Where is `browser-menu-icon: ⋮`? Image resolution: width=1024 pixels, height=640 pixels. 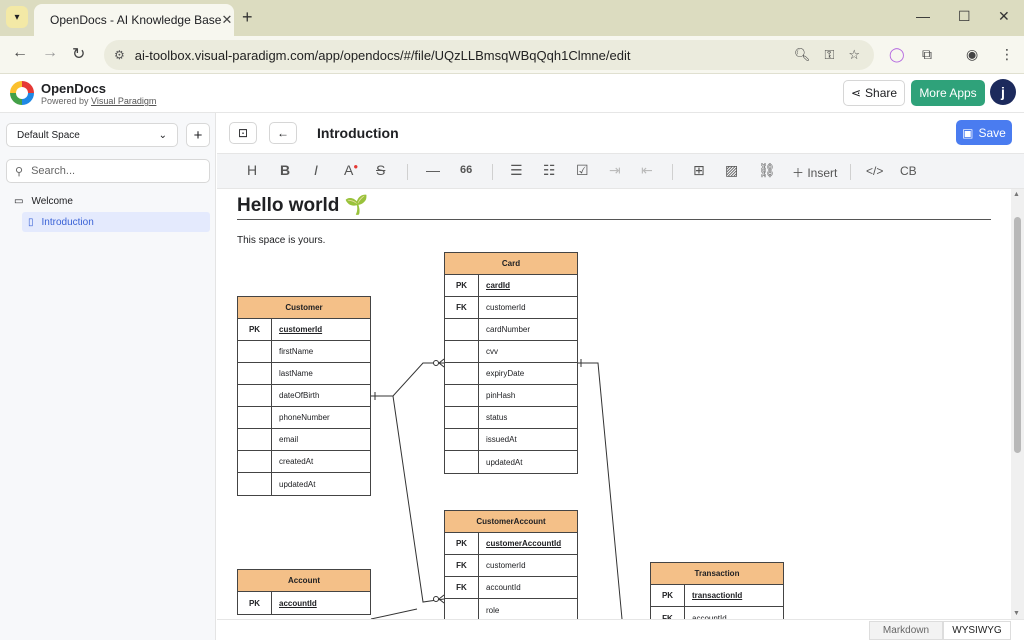
browser-menu-icon: ⋮ is located at coordinates (1007, 54).